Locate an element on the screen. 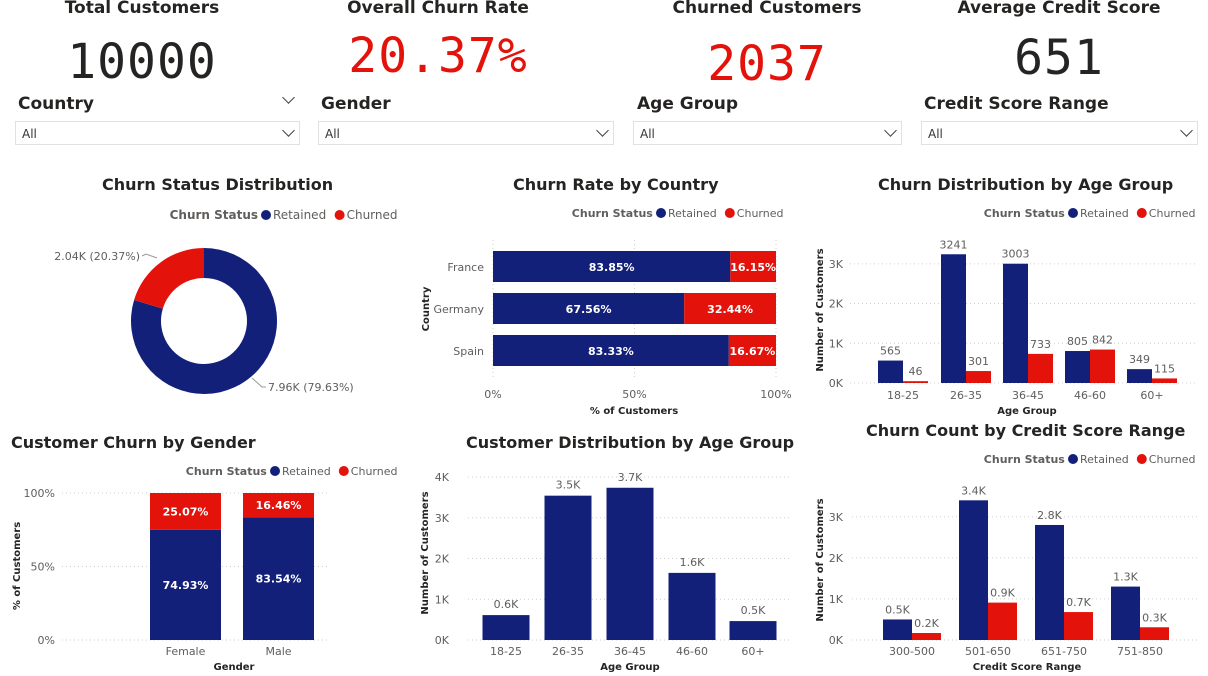  country-label-retained: 83.33% is located at coordinates (611, 351).